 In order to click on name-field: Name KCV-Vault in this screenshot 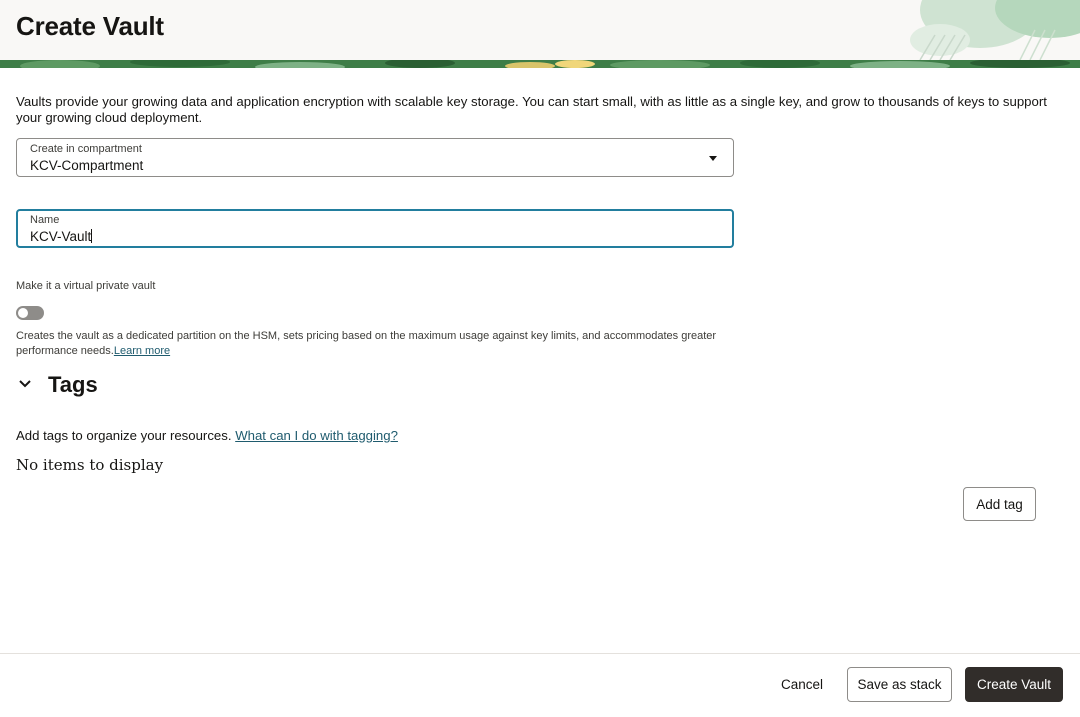, I will do `click(375, 228)`.